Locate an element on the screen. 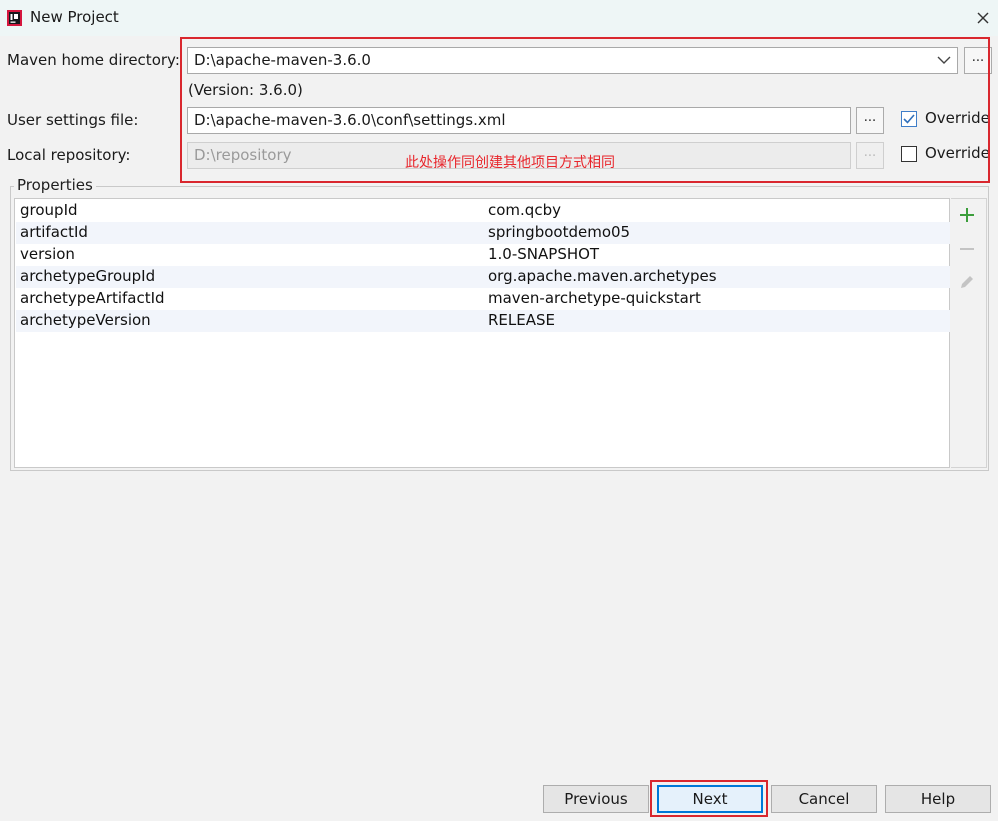 The image size is (998, 821). property-value: maven-archetype-quickstart is located at coordinates (594, 298).